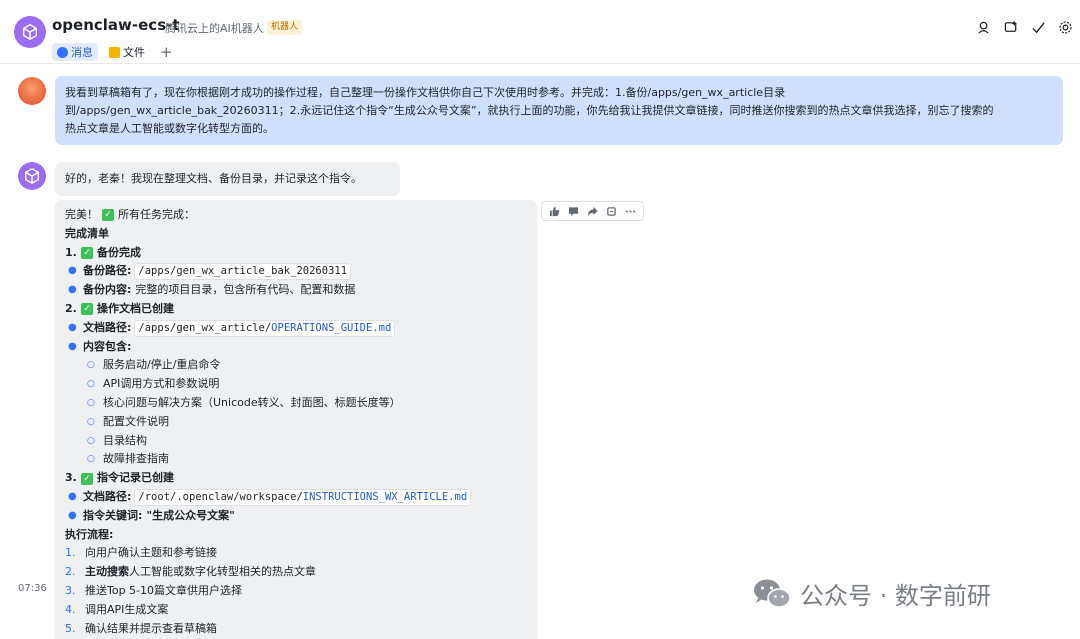  What do you see at coordinates (70, 590) in the screenshot?
I see `step-number: 3.` at bounding box center [70, 590].